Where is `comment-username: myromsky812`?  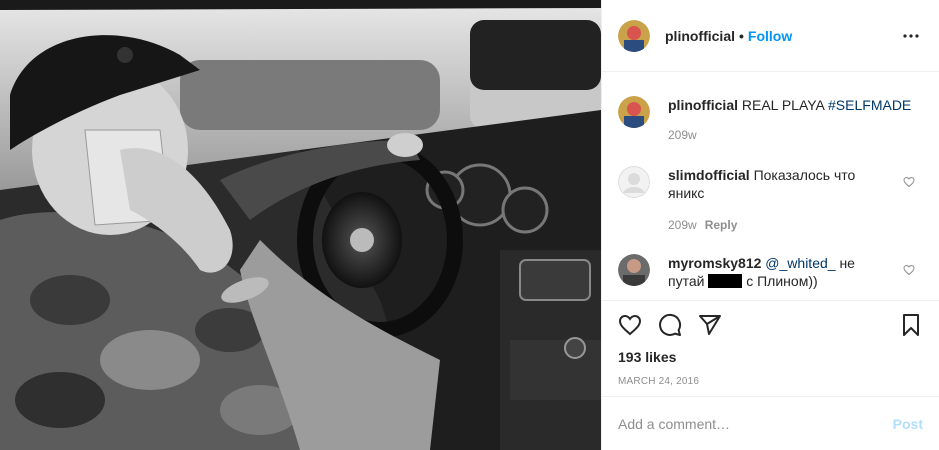 comment-username: myromsky812 is located at coordinates (714, 263).